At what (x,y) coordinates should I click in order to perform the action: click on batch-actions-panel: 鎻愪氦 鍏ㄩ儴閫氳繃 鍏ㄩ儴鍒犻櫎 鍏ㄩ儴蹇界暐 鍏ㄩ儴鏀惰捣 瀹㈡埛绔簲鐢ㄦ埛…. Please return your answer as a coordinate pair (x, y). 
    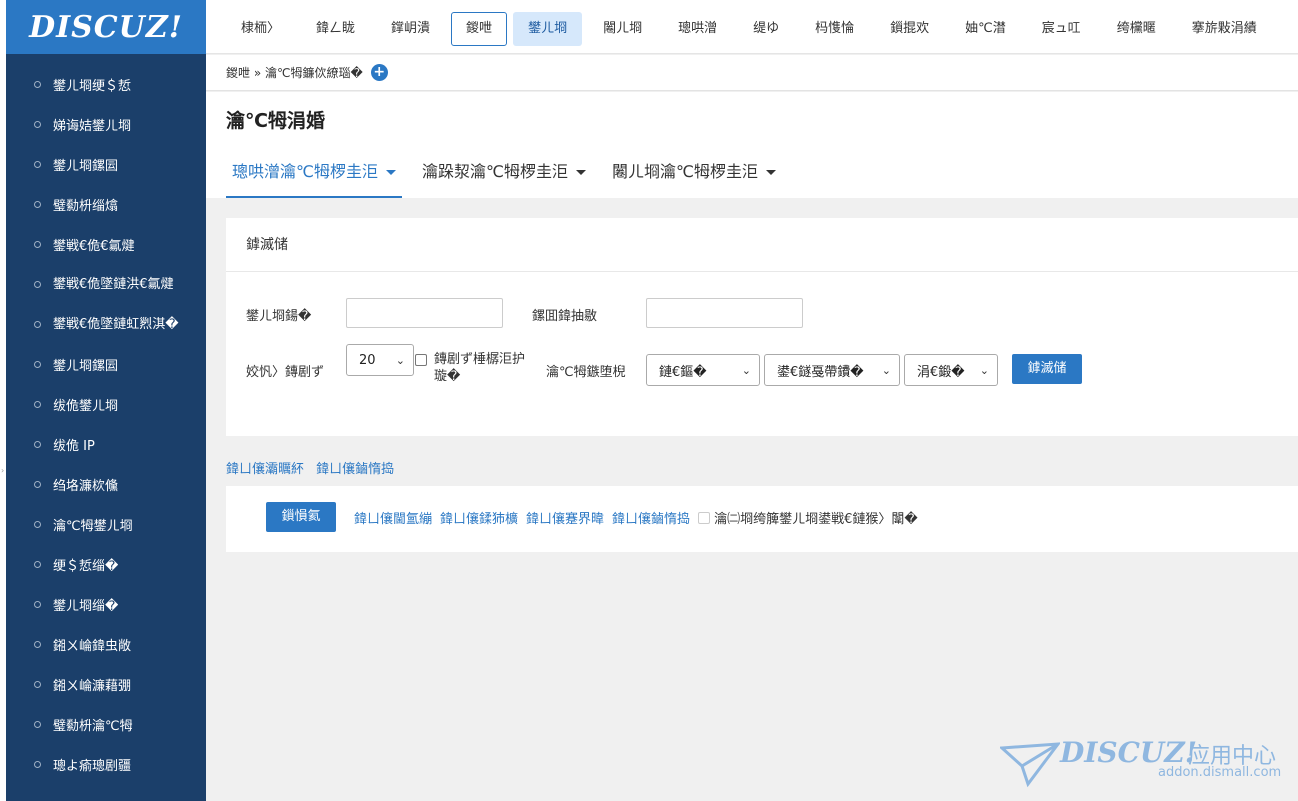
    Looking at the image, I should click on (762, 519).